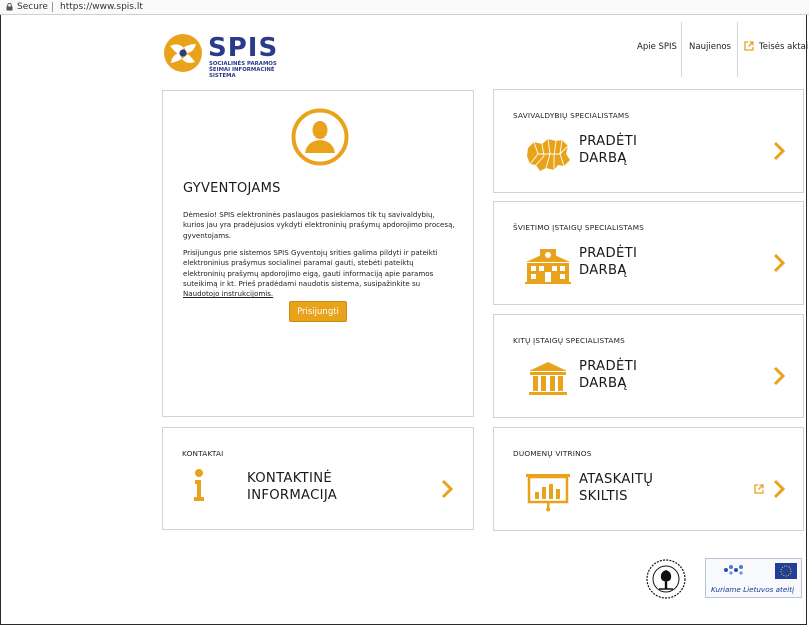  Describe the element at coordinates (243, 48) in the screenshot. I see `logo-wordmark: SPIS` at that location.